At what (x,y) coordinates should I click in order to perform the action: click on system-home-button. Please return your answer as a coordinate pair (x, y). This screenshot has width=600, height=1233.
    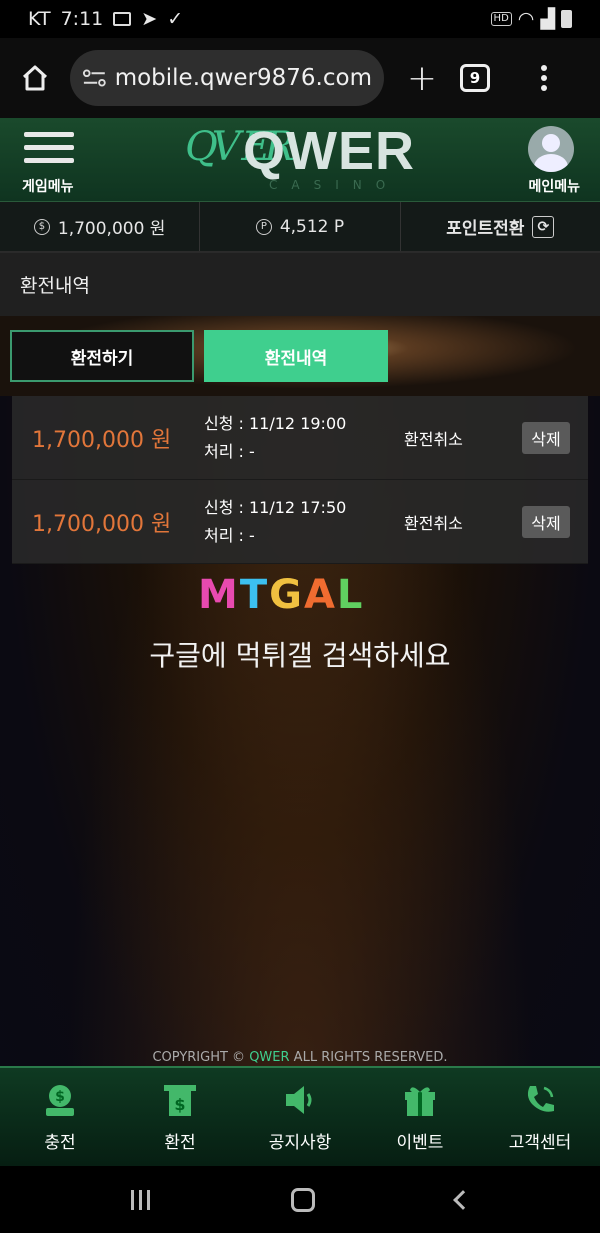
    Looking at the image, I should click on (302, 1199).